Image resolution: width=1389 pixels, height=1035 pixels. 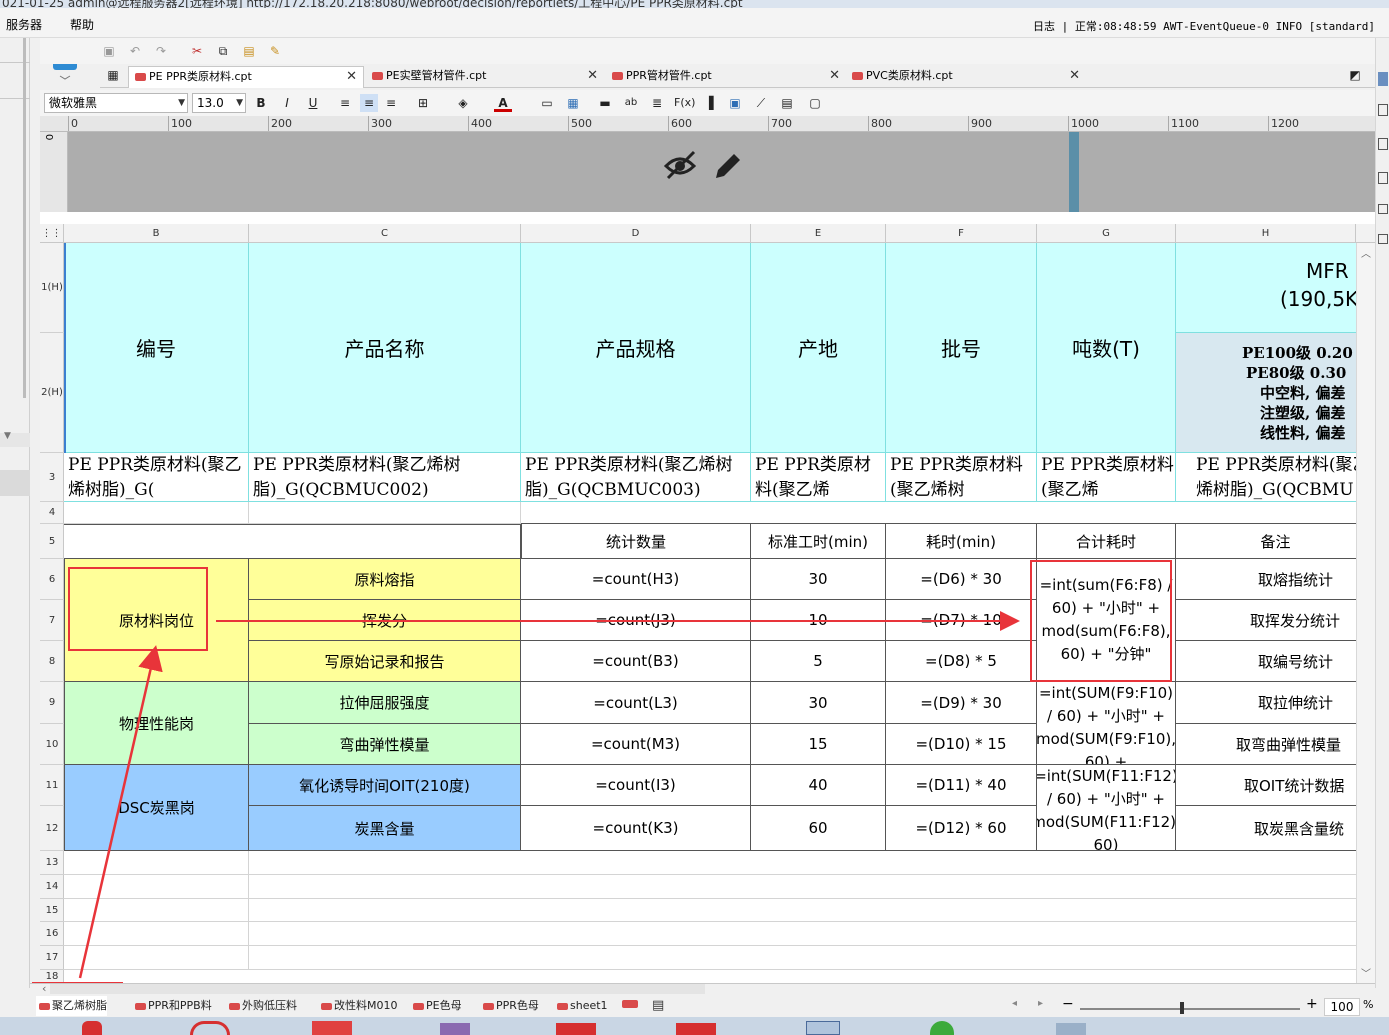 I want to click on zoom-input: 100, so click(x=1342, y=1007).